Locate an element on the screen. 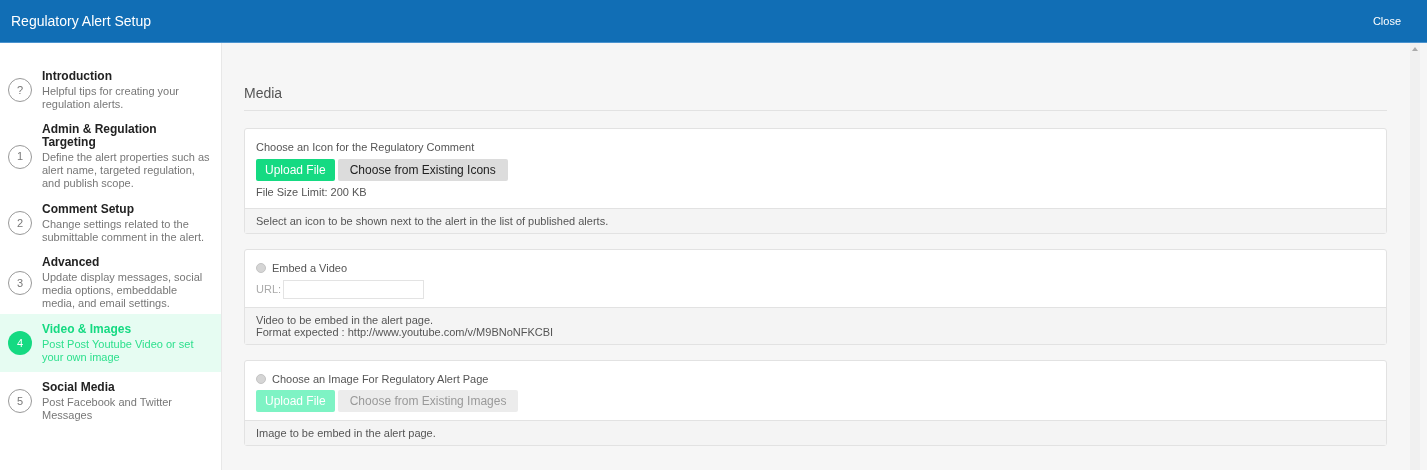  step-item: 1 Admin & Regulation Targeting Define the alert properties such as alert name, targeted regulation, and publish scope. is located at coordinates (110, 156).